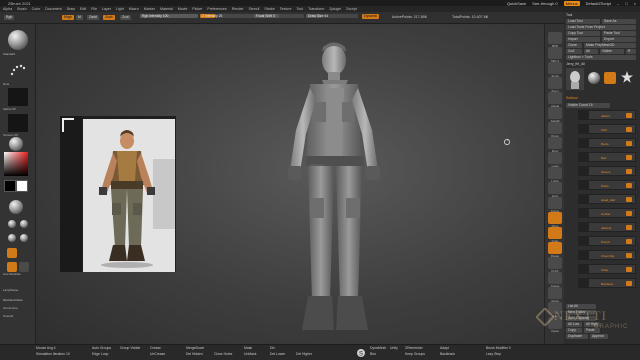  Describe the element at coordinates (238, 9) in the screenshot. I see `menu-item: Render` at that location.